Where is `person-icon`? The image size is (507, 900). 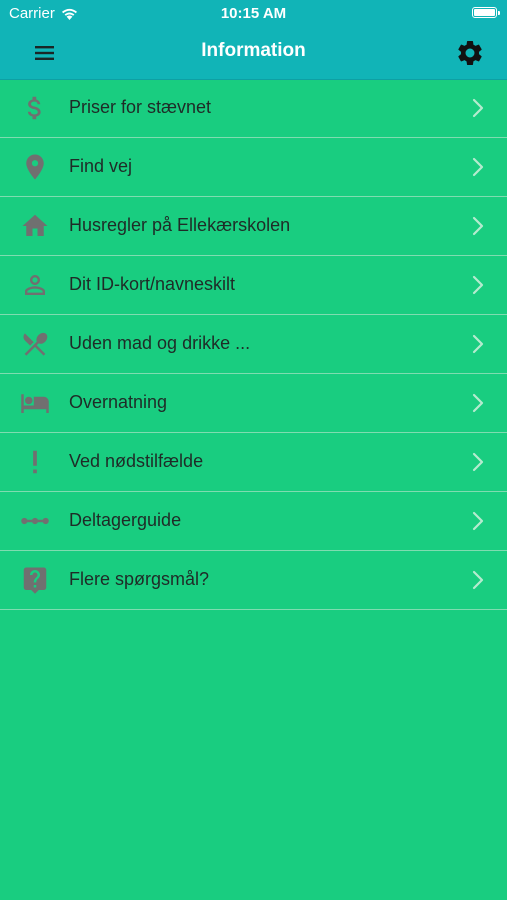 person-icon is located at coordinates (35, 285).